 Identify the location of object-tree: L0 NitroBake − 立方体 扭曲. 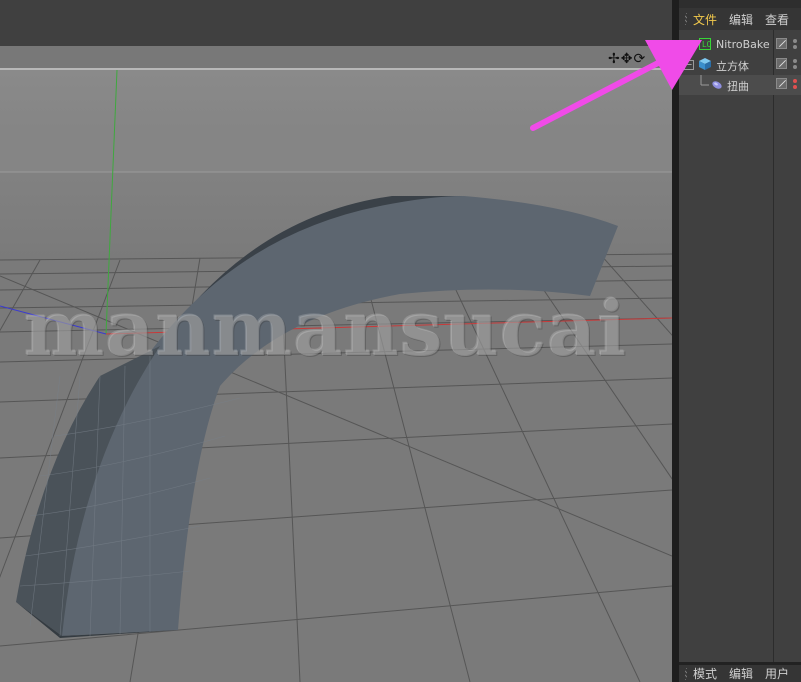
(740, 65).